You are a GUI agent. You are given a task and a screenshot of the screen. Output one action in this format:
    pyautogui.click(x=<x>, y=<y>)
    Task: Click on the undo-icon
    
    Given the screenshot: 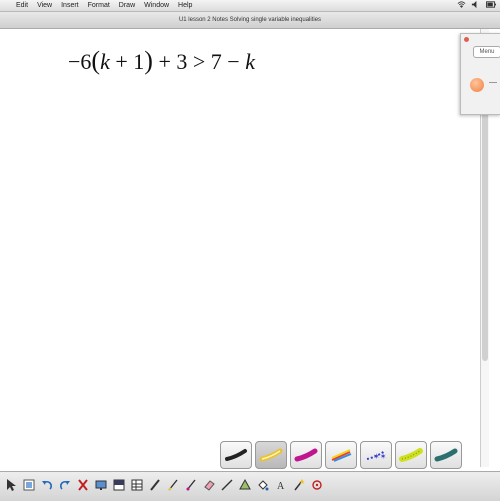 What is the action you would take?
    pyautogui.click(x=47, y=485)
    